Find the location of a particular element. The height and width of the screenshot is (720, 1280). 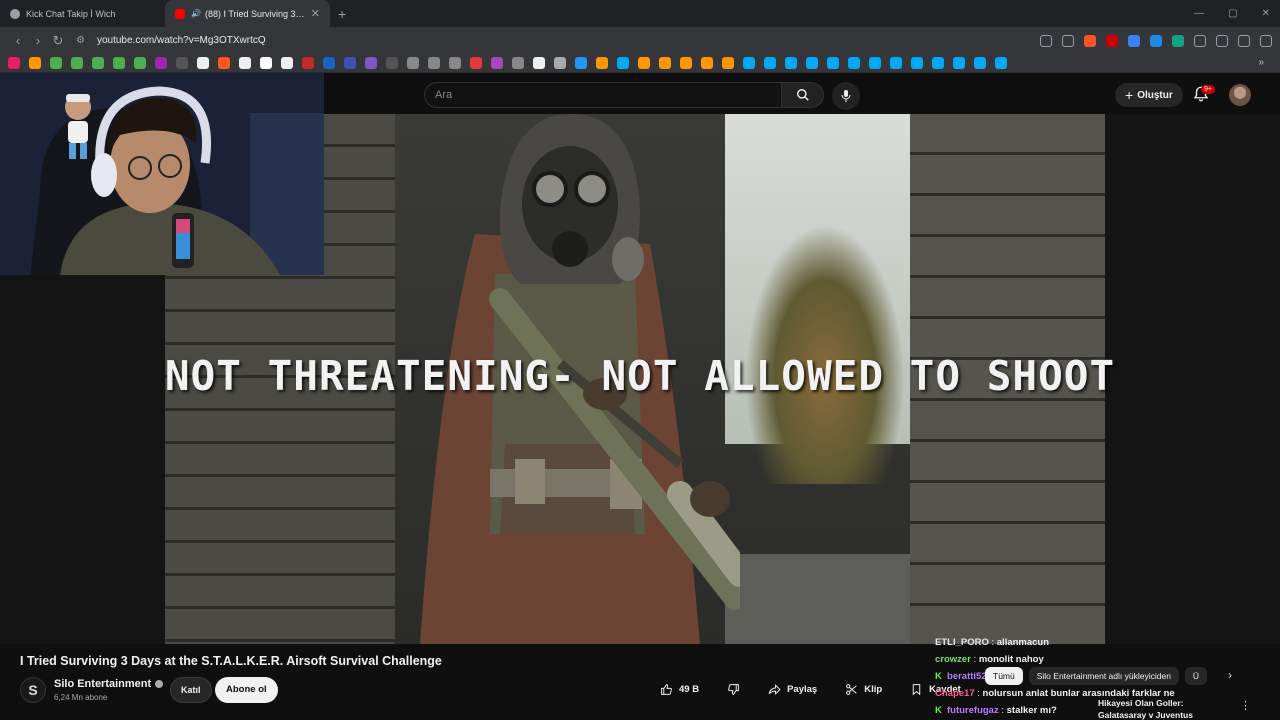

filter-chip: Silo Entertainment adlı yükleyiciden is located at coordinates (1103, 676).